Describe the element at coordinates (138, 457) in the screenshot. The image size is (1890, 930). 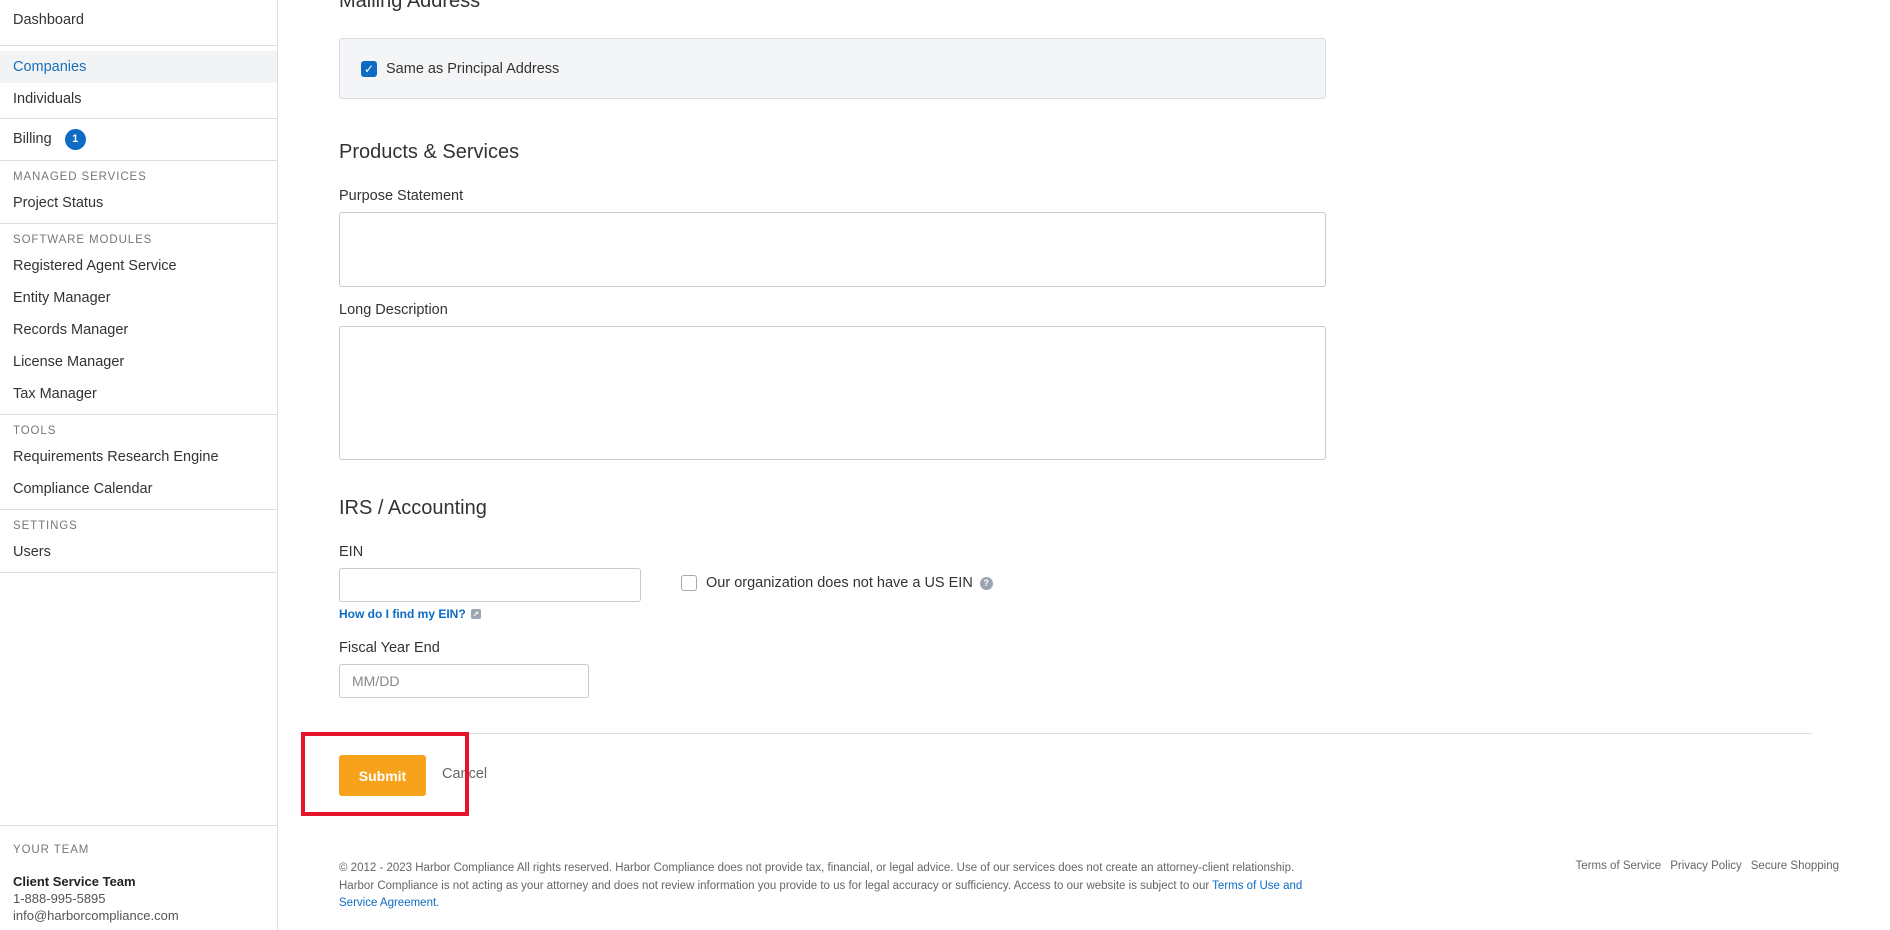
I see `sidebar-item-research-engine: Requirements Research Engine` at that location.